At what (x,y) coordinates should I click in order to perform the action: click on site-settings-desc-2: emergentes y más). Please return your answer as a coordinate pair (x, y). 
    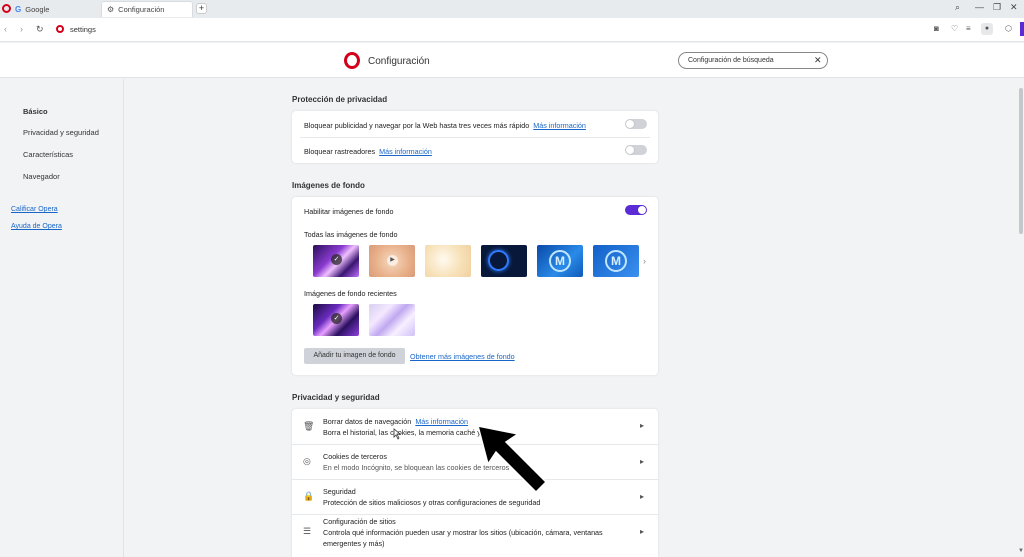
    Looking at the image, I should click on (354, 543).